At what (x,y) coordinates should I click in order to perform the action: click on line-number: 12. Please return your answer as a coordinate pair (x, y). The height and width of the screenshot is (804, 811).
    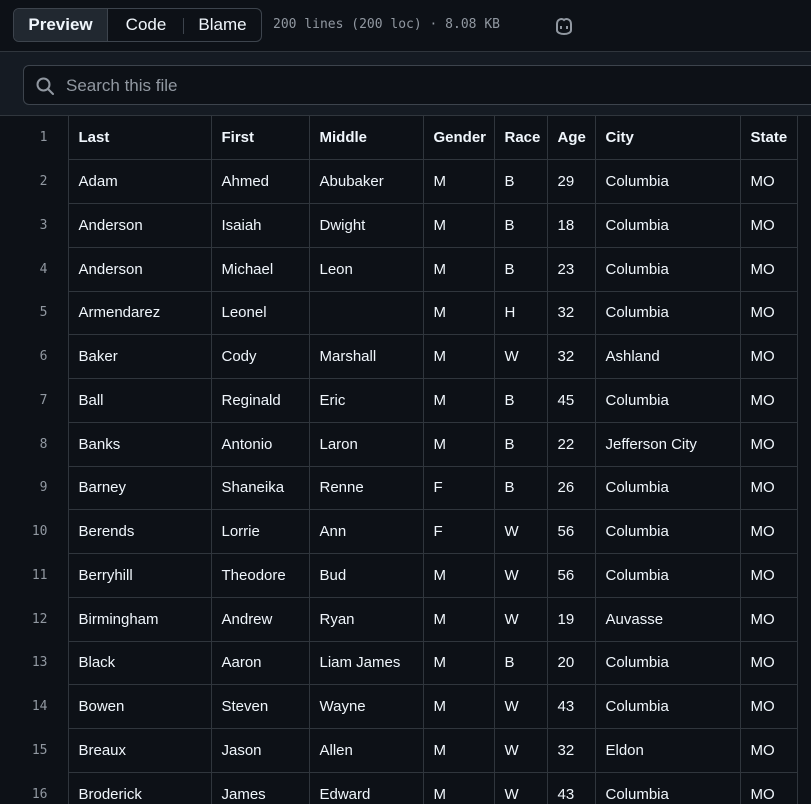
    Looking at the image, I should click on (34, 619).